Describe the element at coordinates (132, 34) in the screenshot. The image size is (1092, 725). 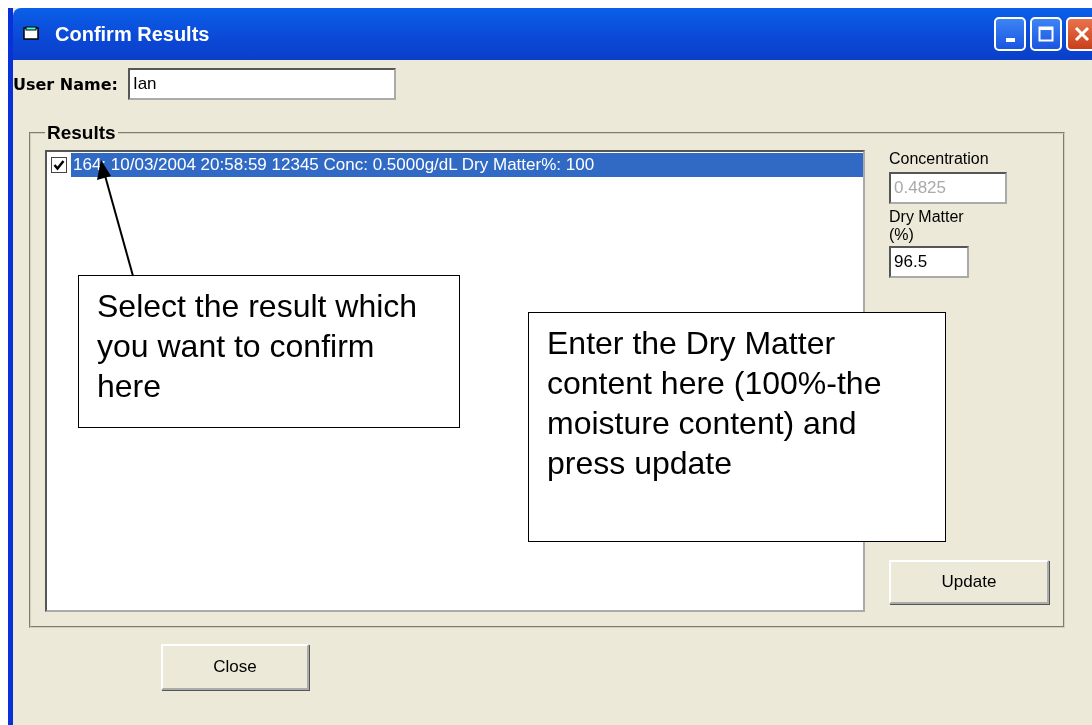
I see `window-title: Confirm Results` at that location.